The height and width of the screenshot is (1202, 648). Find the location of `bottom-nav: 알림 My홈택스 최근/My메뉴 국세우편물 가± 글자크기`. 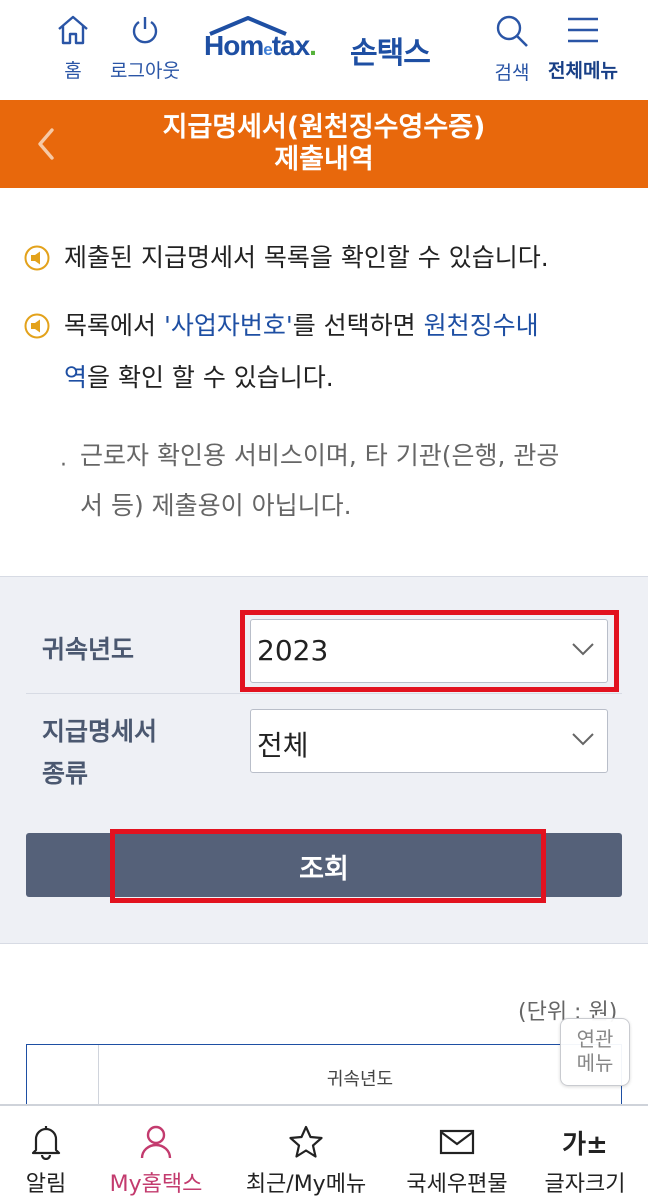

bottom-nav: 알림 My홈택스 최근/My메뉴 국세우편물 가± 글자크기 is located at coordinates (324, 1153).